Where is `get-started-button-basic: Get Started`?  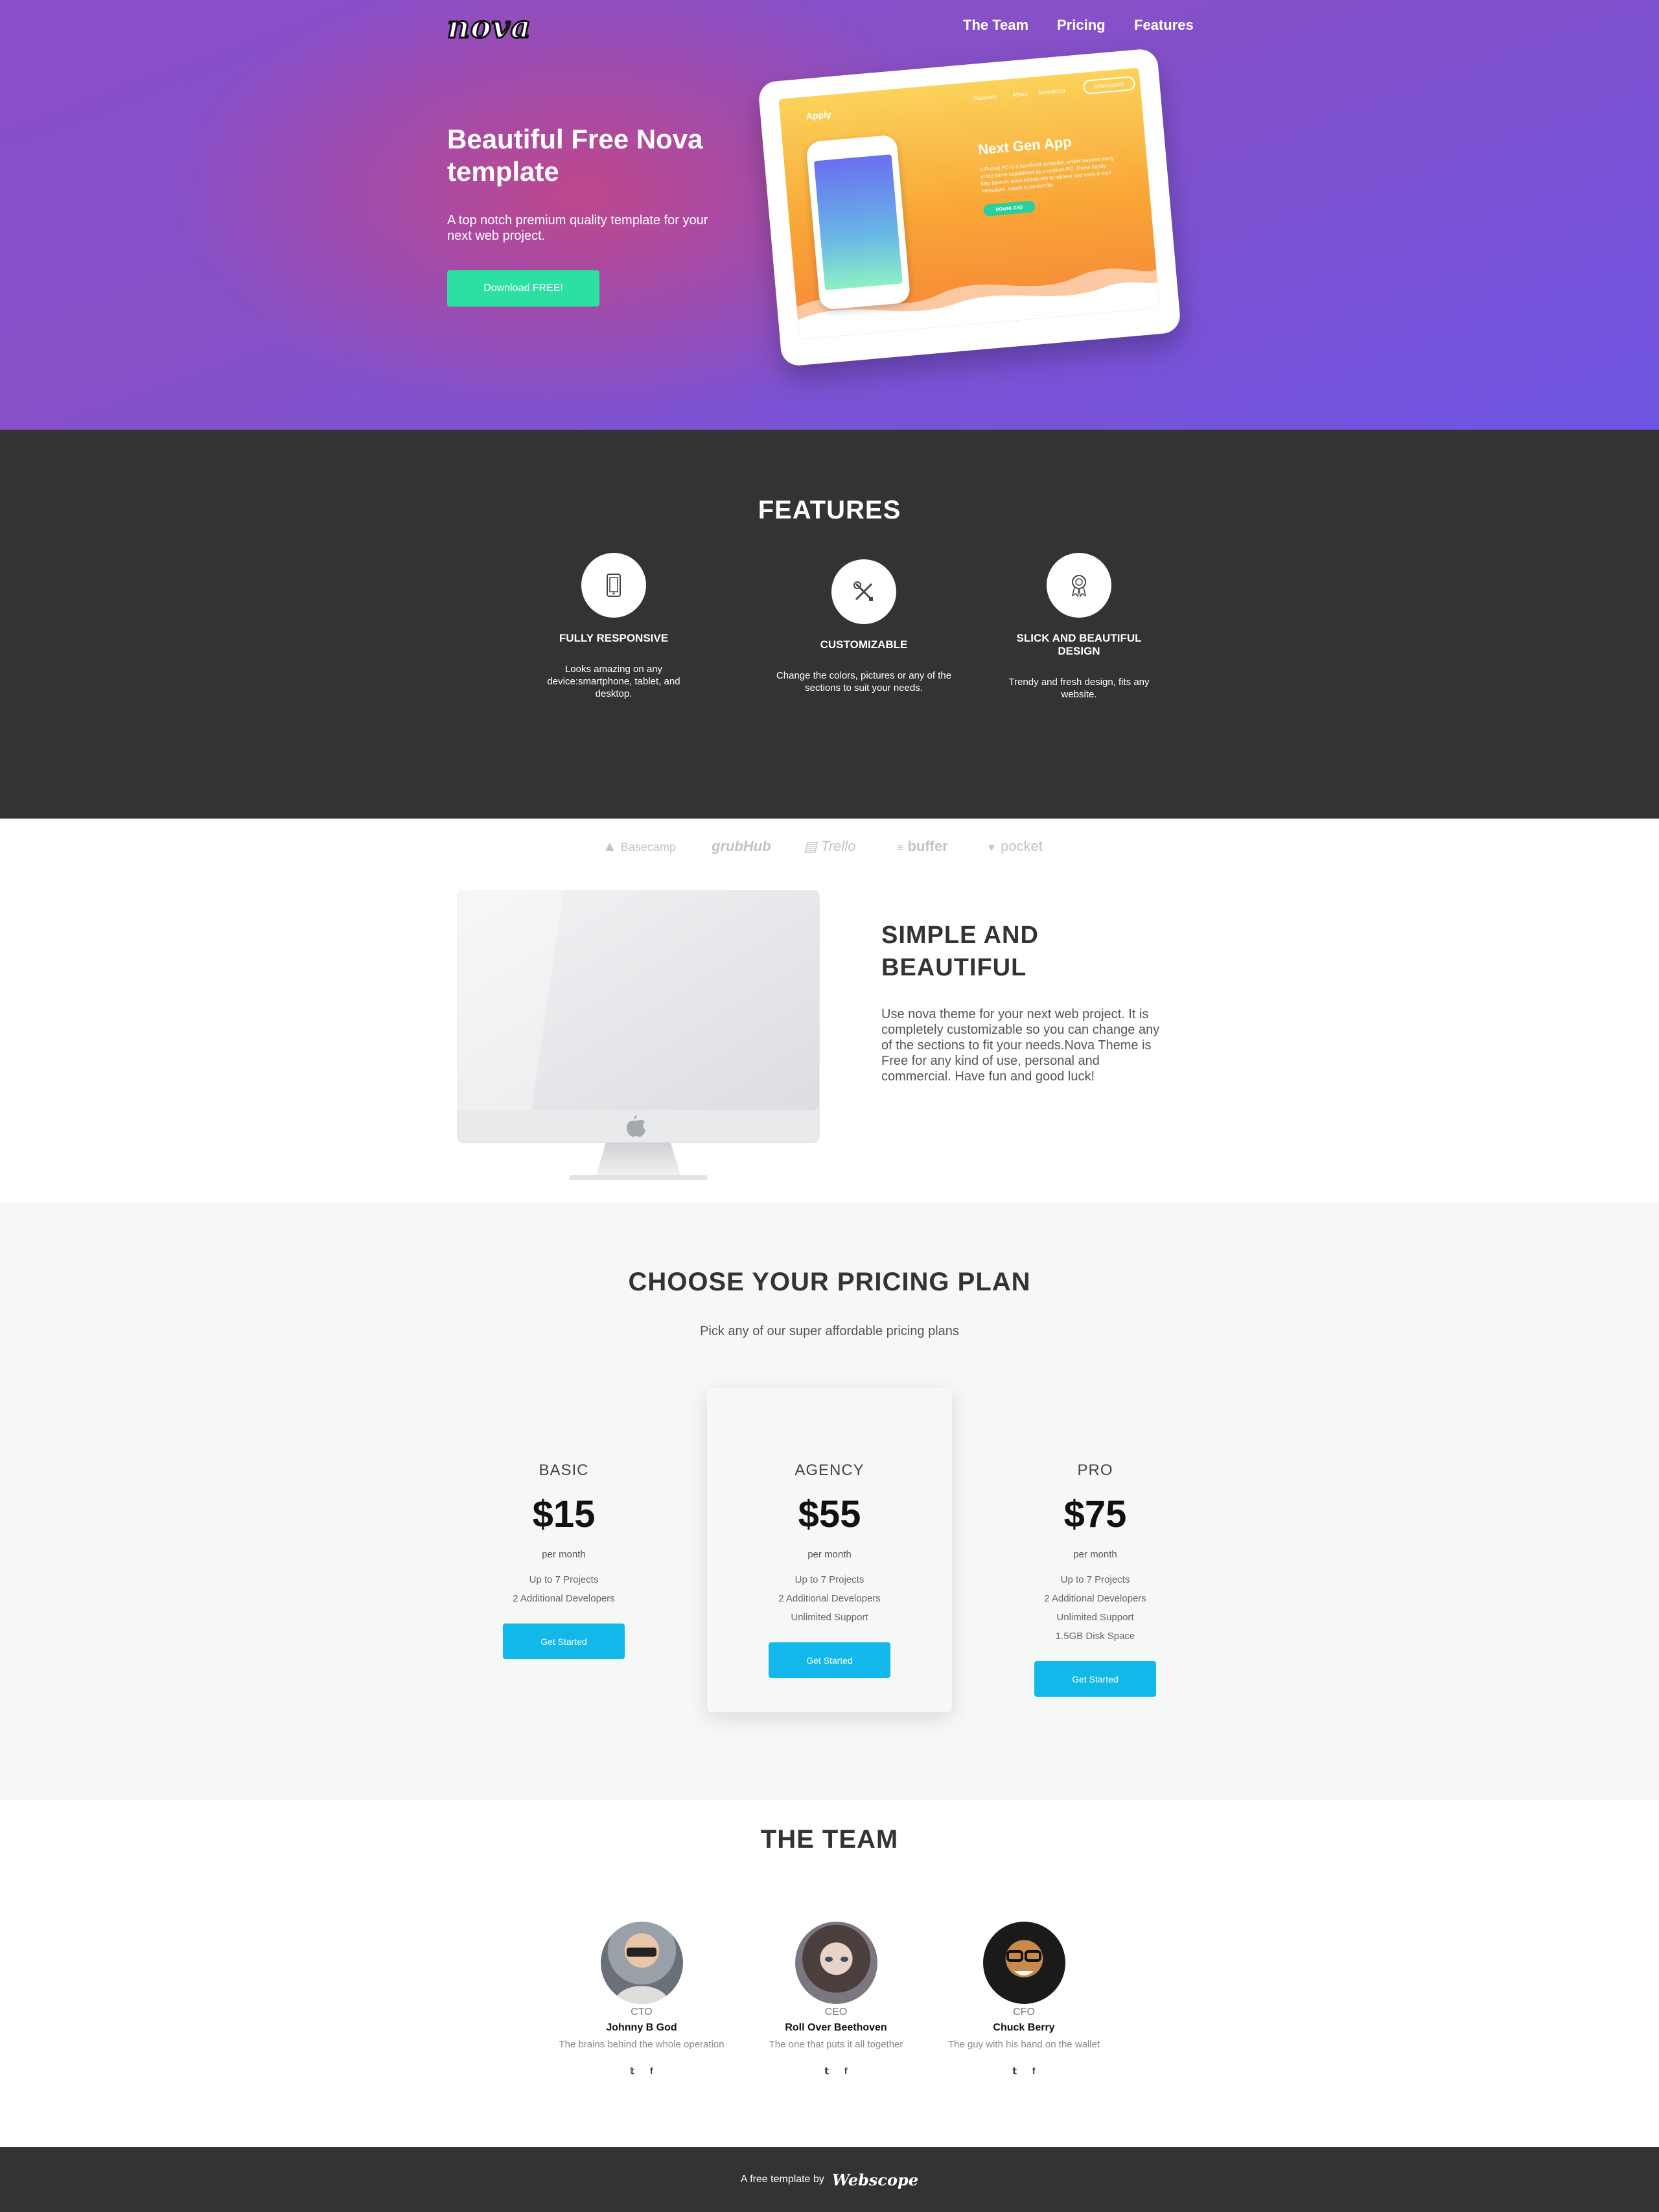 get-started-button-basic: Get Started is located at coordinates (564, 1641).